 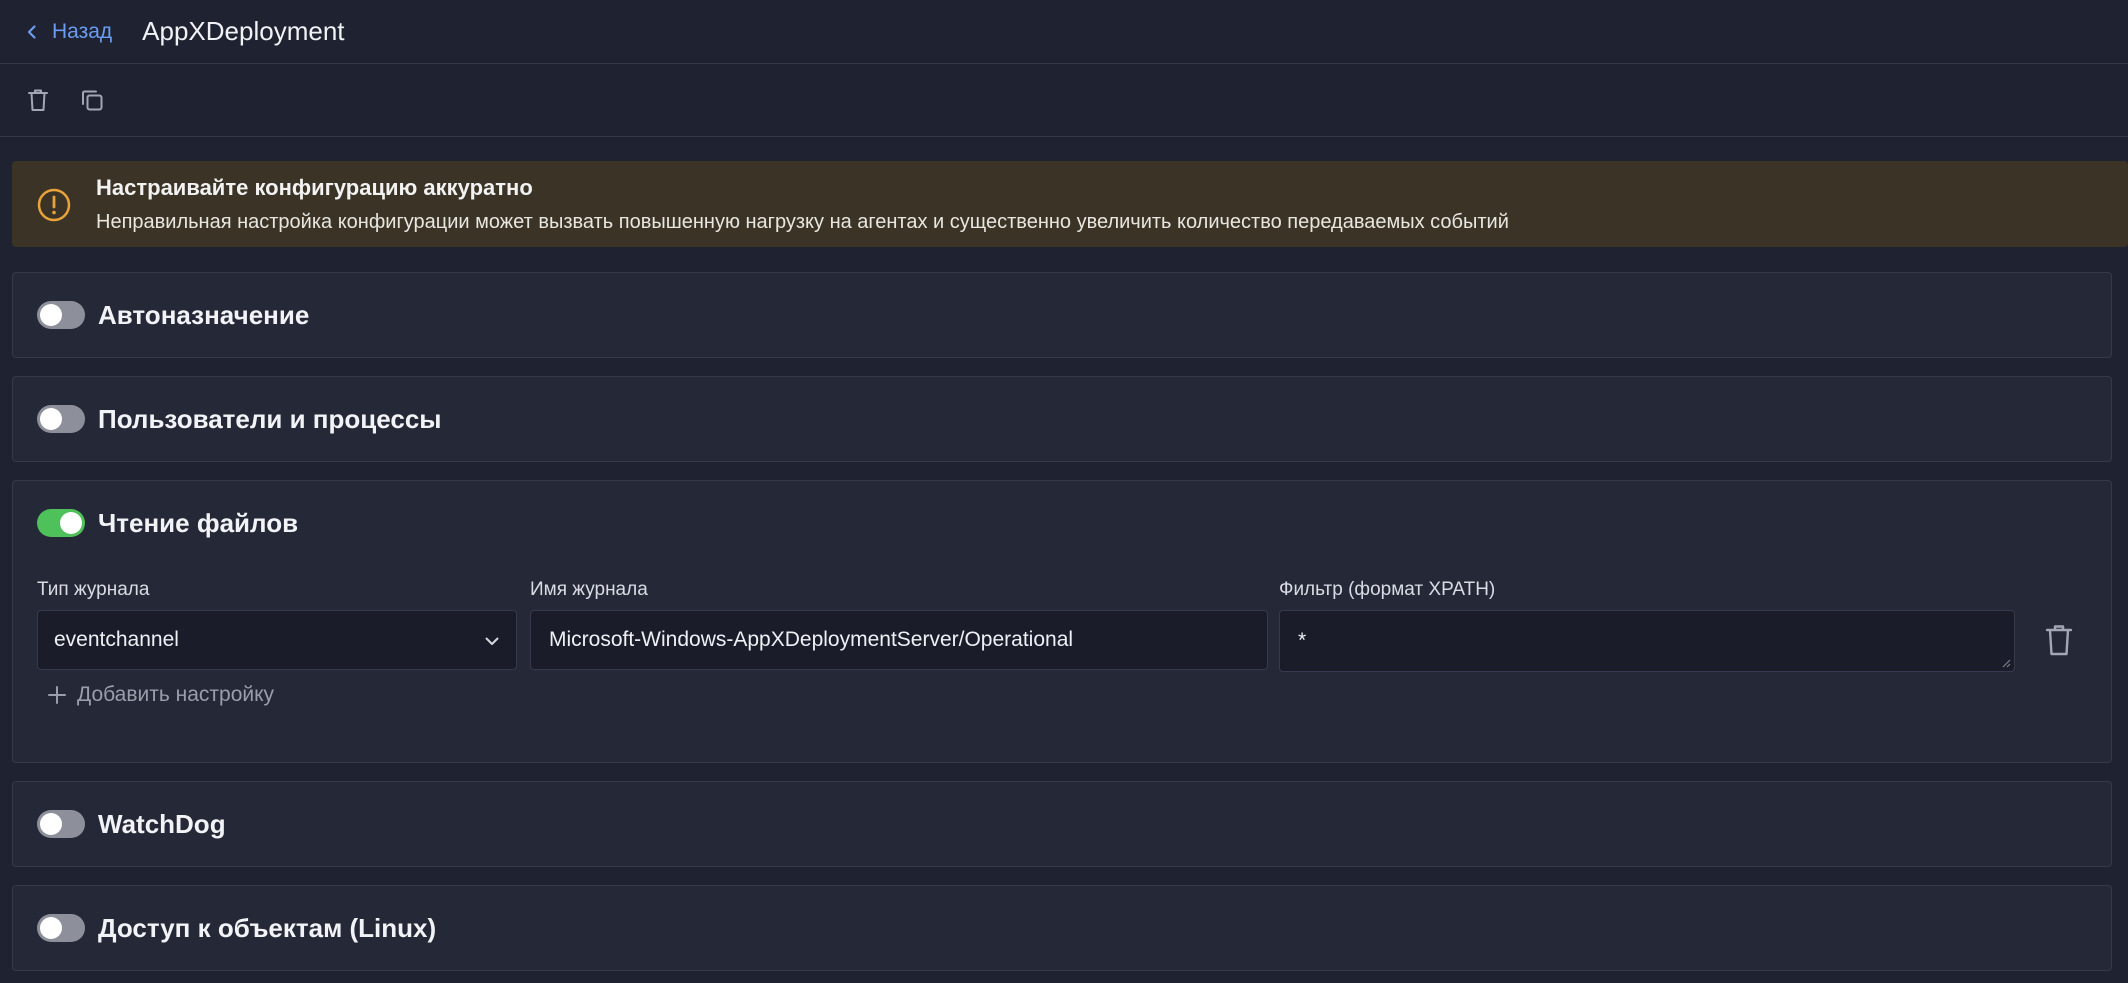 I want to click on section-title: Чтение файлов, so click(x=198, y=522).